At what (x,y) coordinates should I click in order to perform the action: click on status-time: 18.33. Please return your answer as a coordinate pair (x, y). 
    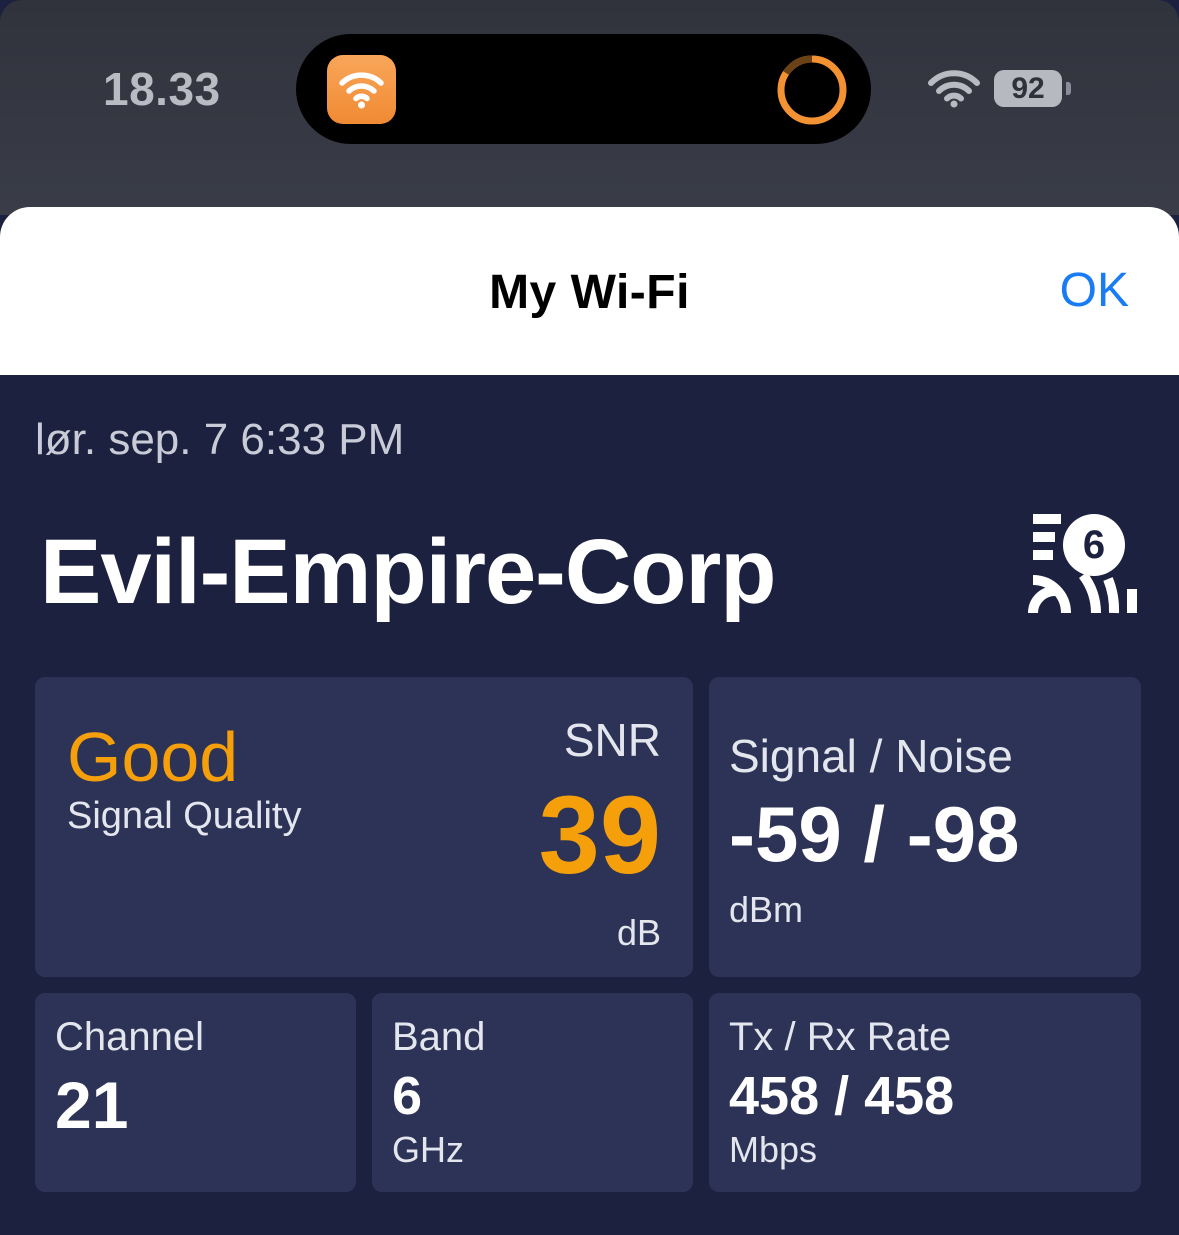
    Looking at the image, I should click on (162, 89).